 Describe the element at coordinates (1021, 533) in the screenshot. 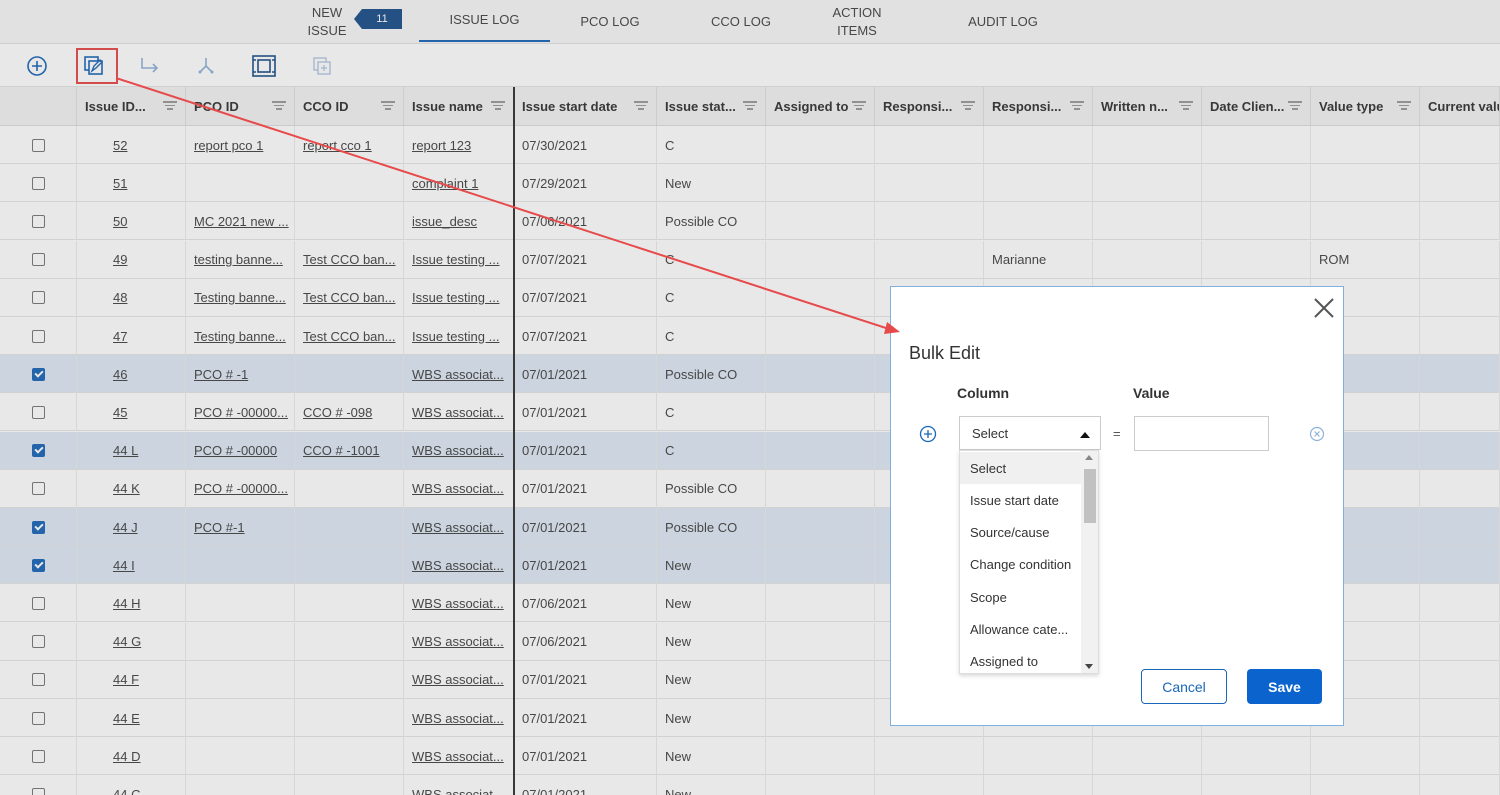

I see `dropdown-option: Source/cause` at that location.